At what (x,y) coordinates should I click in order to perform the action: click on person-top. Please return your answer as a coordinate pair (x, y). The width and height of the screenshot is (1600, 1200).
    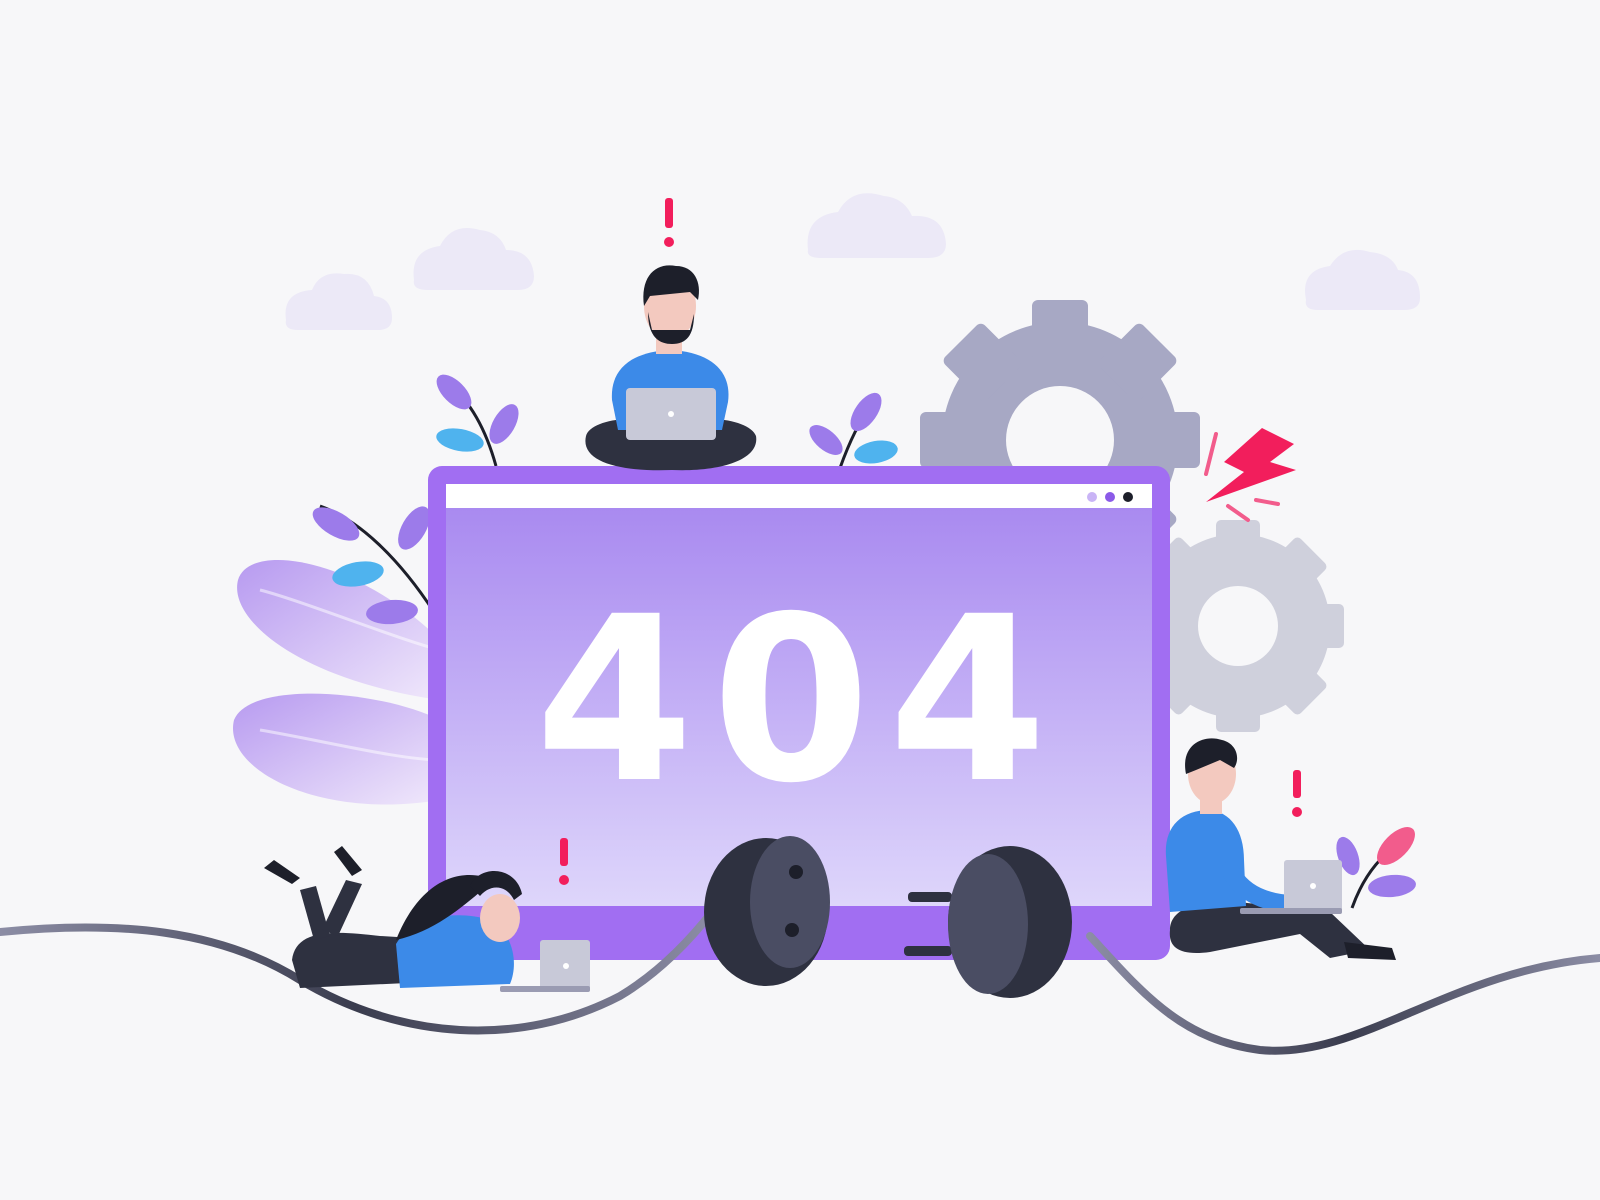
    Looking at the image, I should click on (671, 368).